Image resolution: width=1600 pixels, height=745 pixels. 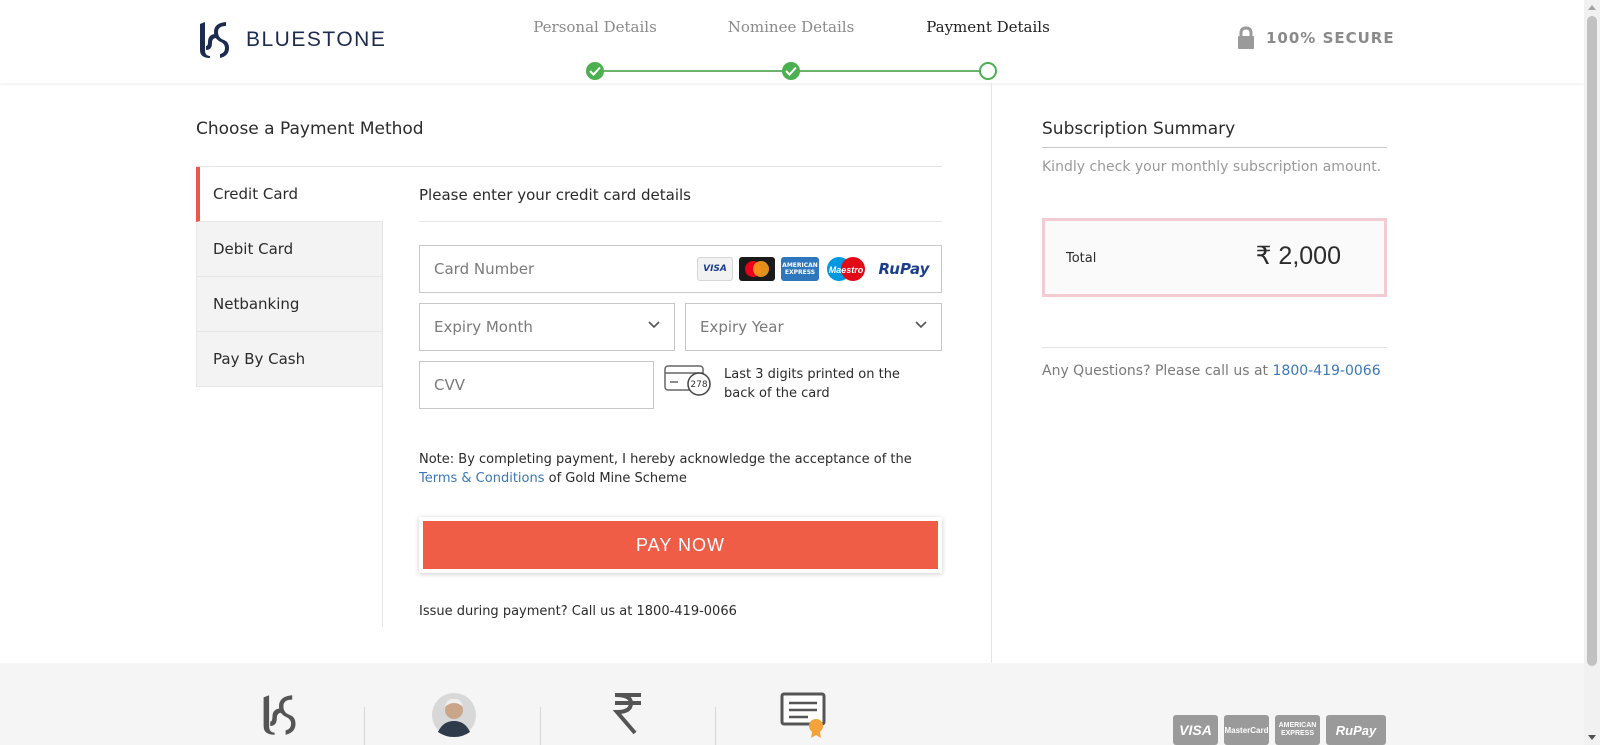 I want to click on maestro-logo-icon: Maestro, so click(x=846, y=269).